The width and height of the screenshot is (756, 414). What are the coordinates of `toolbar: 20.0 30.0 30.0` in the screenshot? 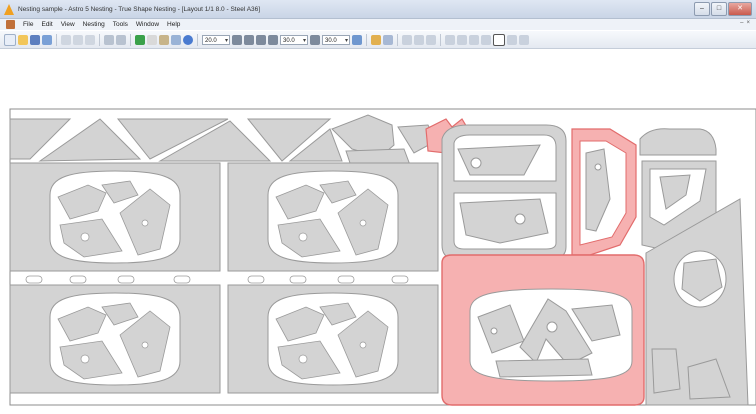 It's located at (378, 40).